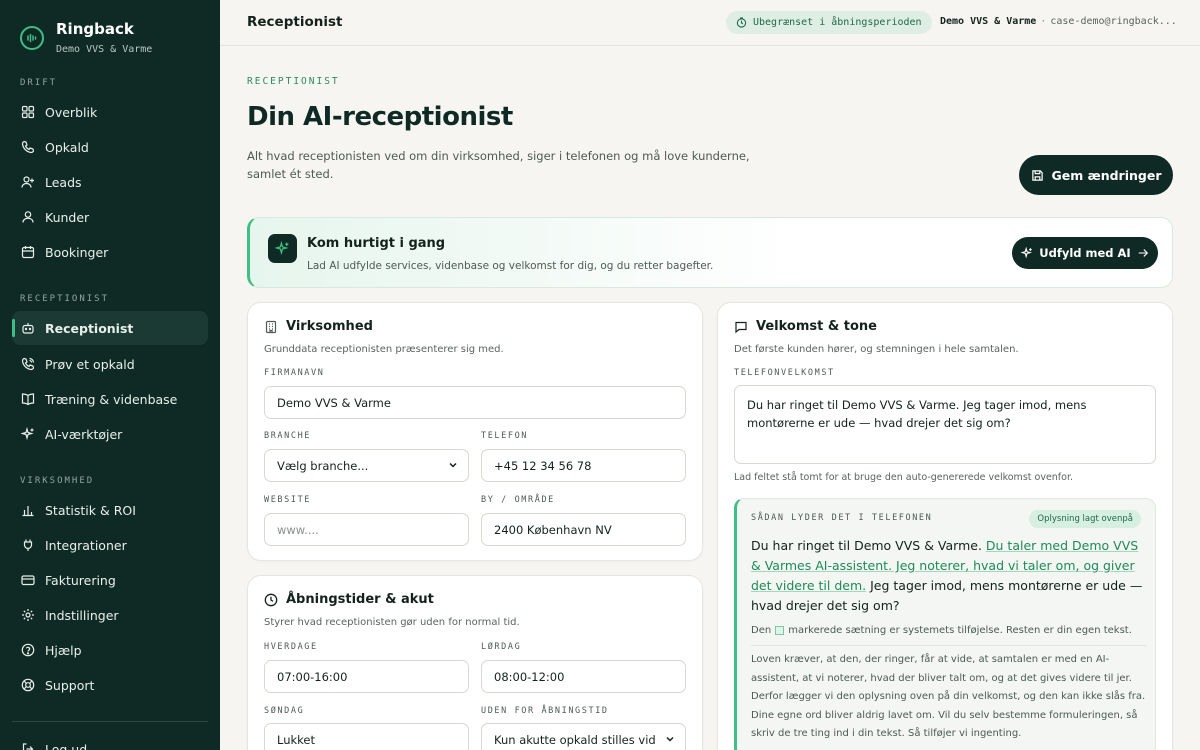 Image resolution: width=1200 pixels, height=750 pixels. I want to click on bot-icon, so click(28, 328).